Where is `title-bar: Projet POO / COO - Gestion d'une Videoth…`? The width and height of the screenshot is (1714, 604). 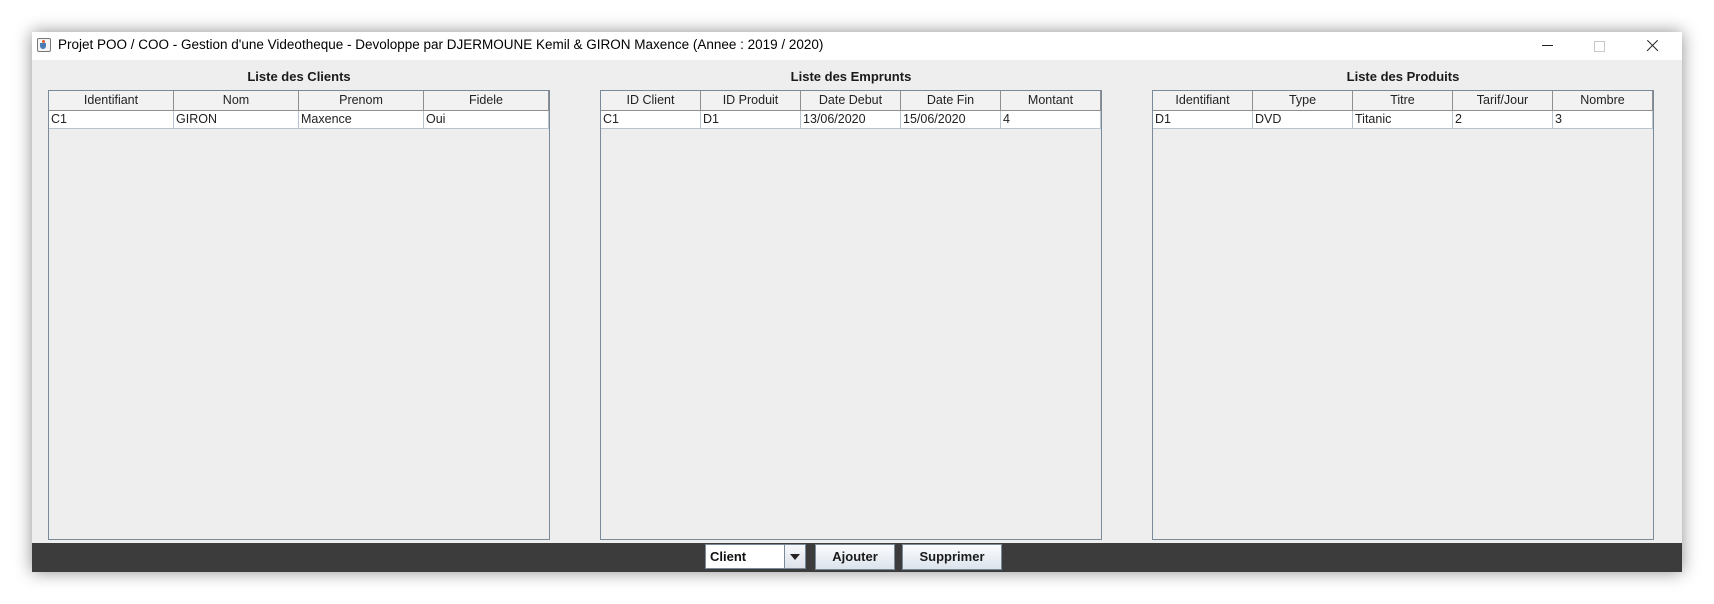 title-bar: Projet POO / COO - Gestion d'une Videoth… is located at coordinates (857, 46).